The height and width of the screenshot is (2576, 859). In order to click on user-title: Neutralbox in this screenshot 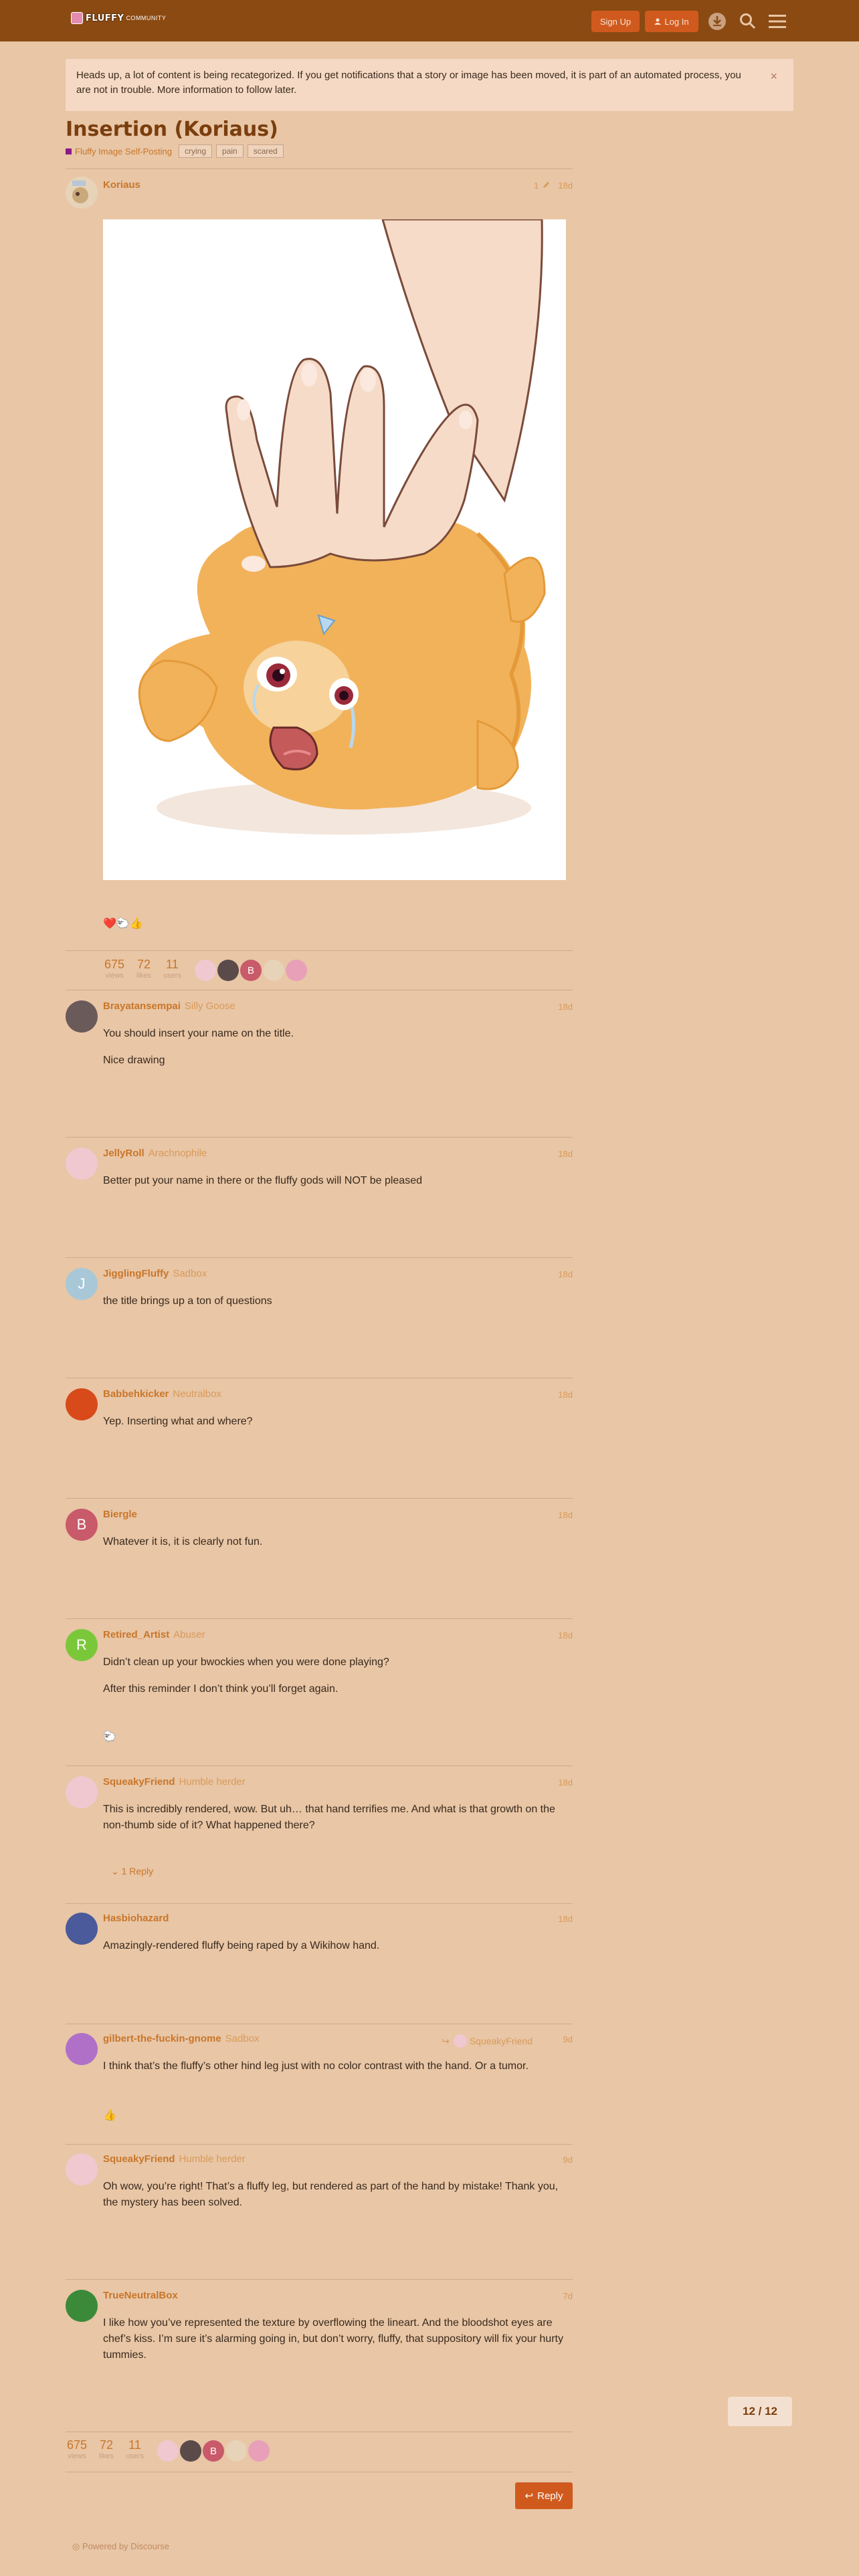, I will do `click(197, 1394)`.